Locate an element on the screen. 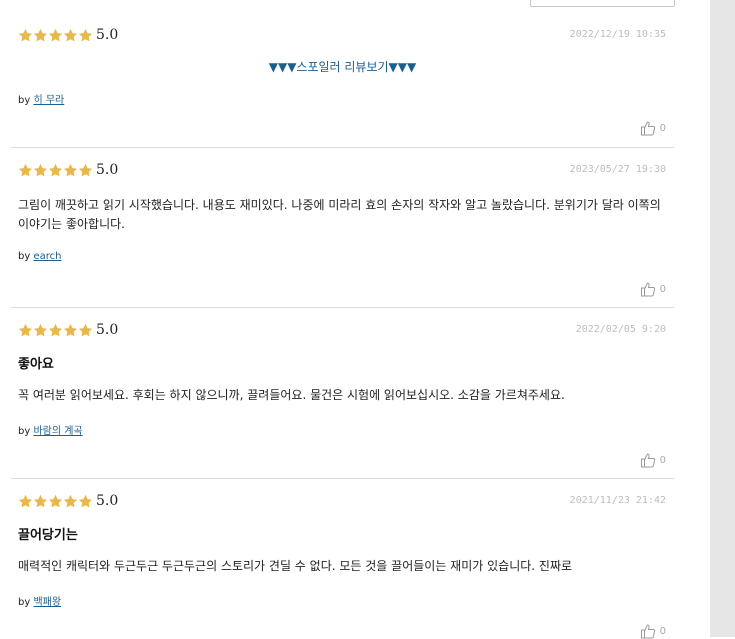 The width and height of the screenshot is (735, 639). review-byline: by 백패왕 is located at coordinates (39, 600).